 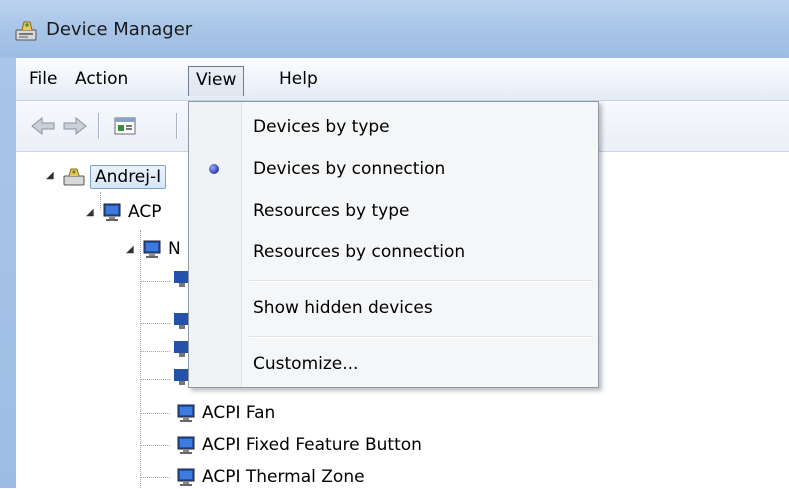 I want to click on menu-file: File, so click(x=43, y=79).